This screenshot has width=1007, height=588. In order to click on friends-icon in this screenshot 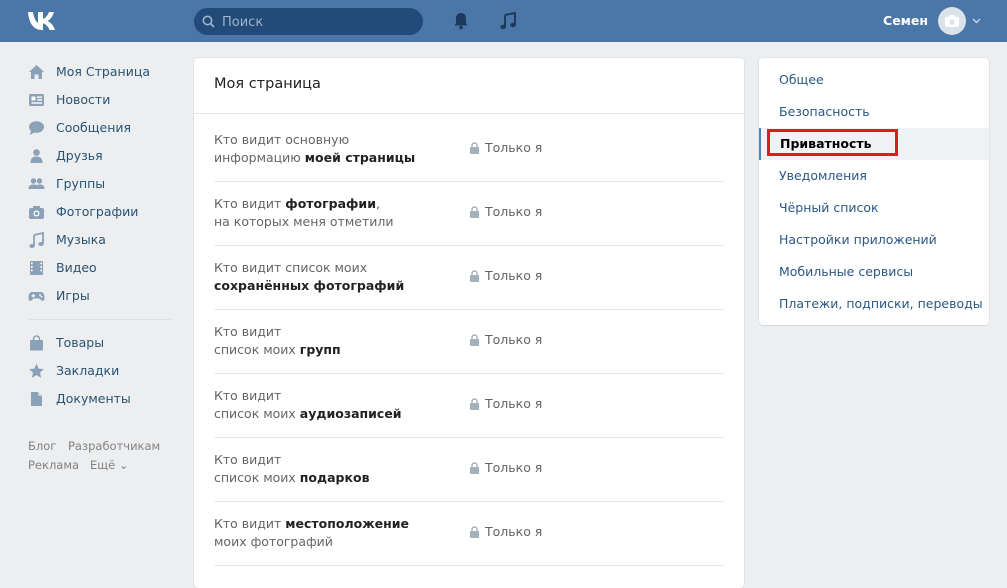, I will do `click(36, 156)`.